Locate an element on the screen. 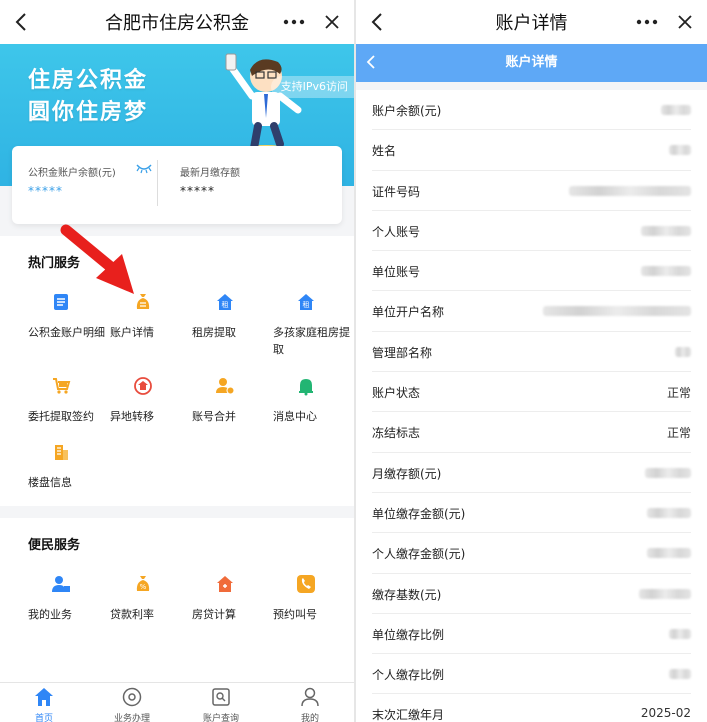  row-label: 单位开户名称 is located at coordinates (408, 312).